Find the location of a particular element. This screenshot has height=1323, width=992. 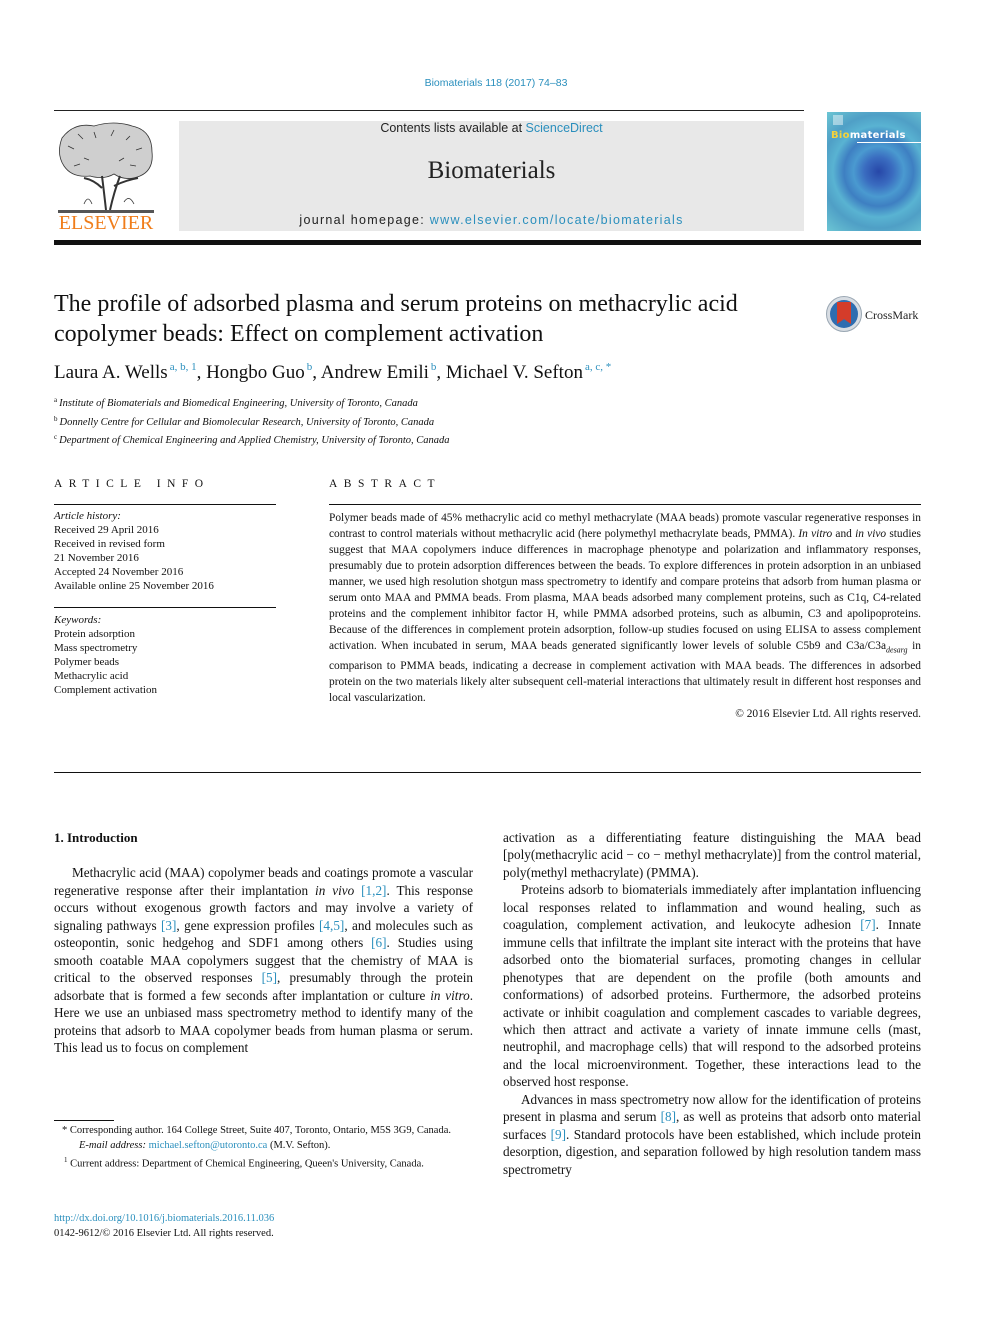

email-suffix: (M.V. Sefton). is located at coordinates (299, 1145).